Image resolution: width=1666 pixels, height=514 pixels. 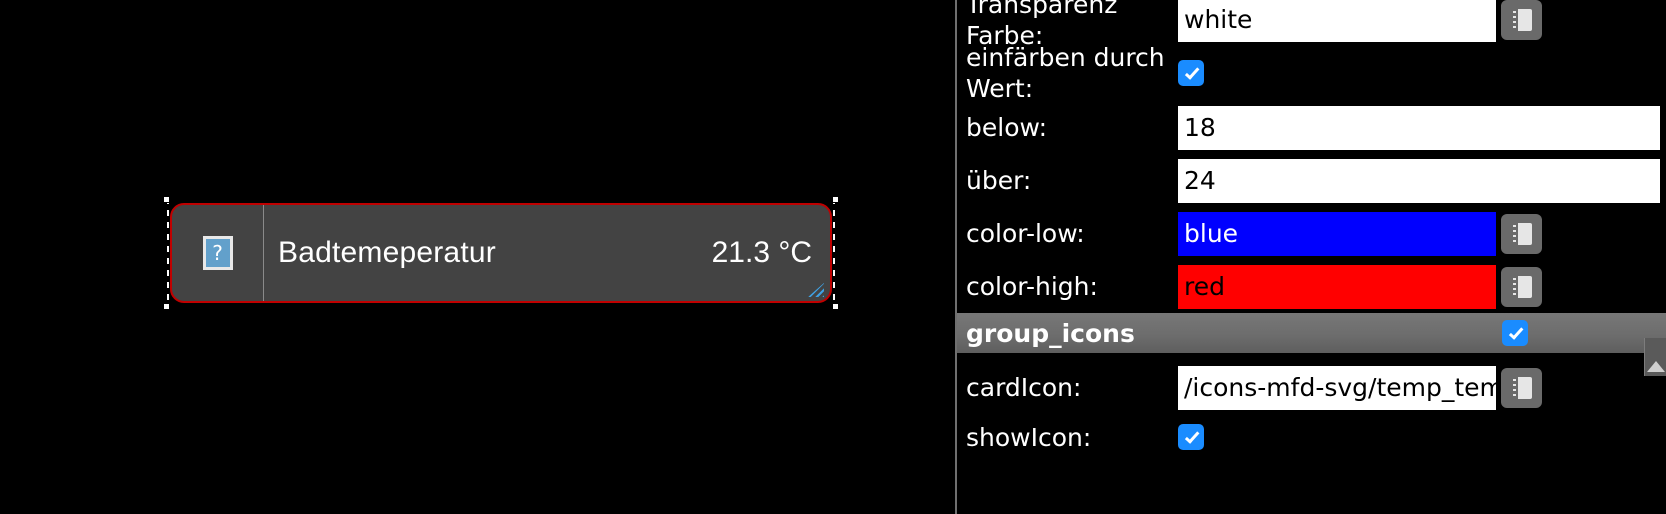 I want to click on prop-label-color-low: color-low:, so click(x=1025, y=233).